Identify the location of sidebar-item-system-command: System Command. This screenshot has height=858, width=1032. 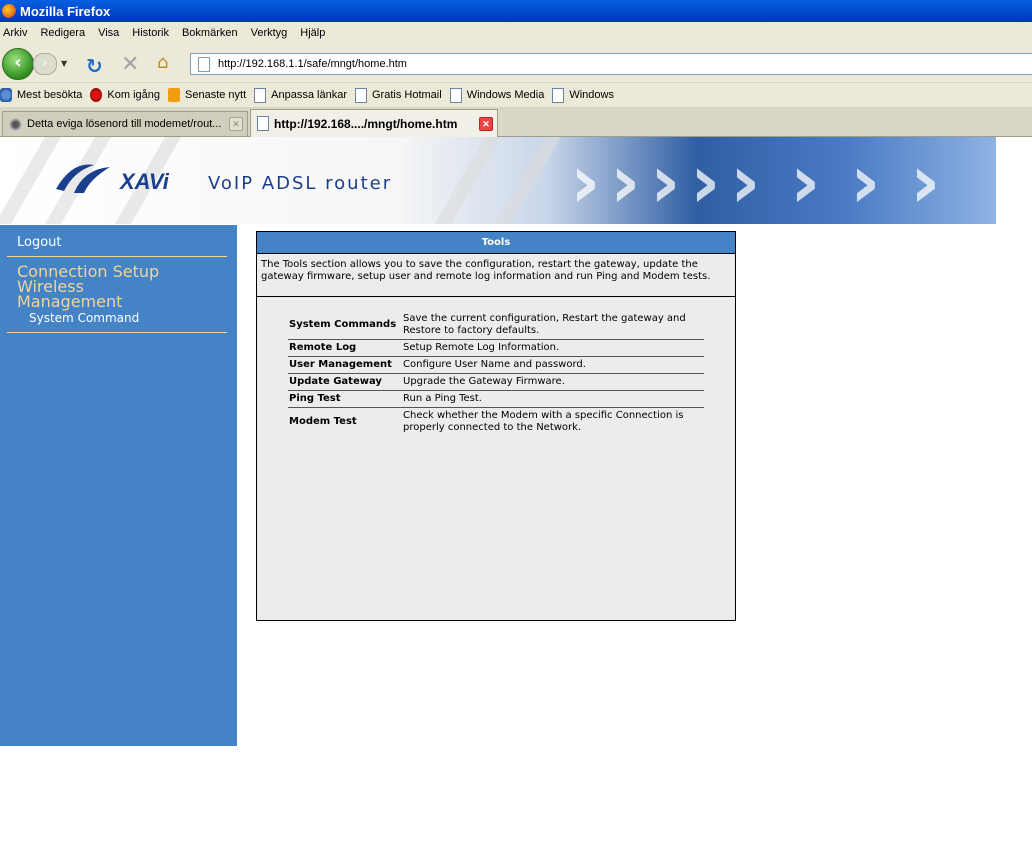
(84, 318).